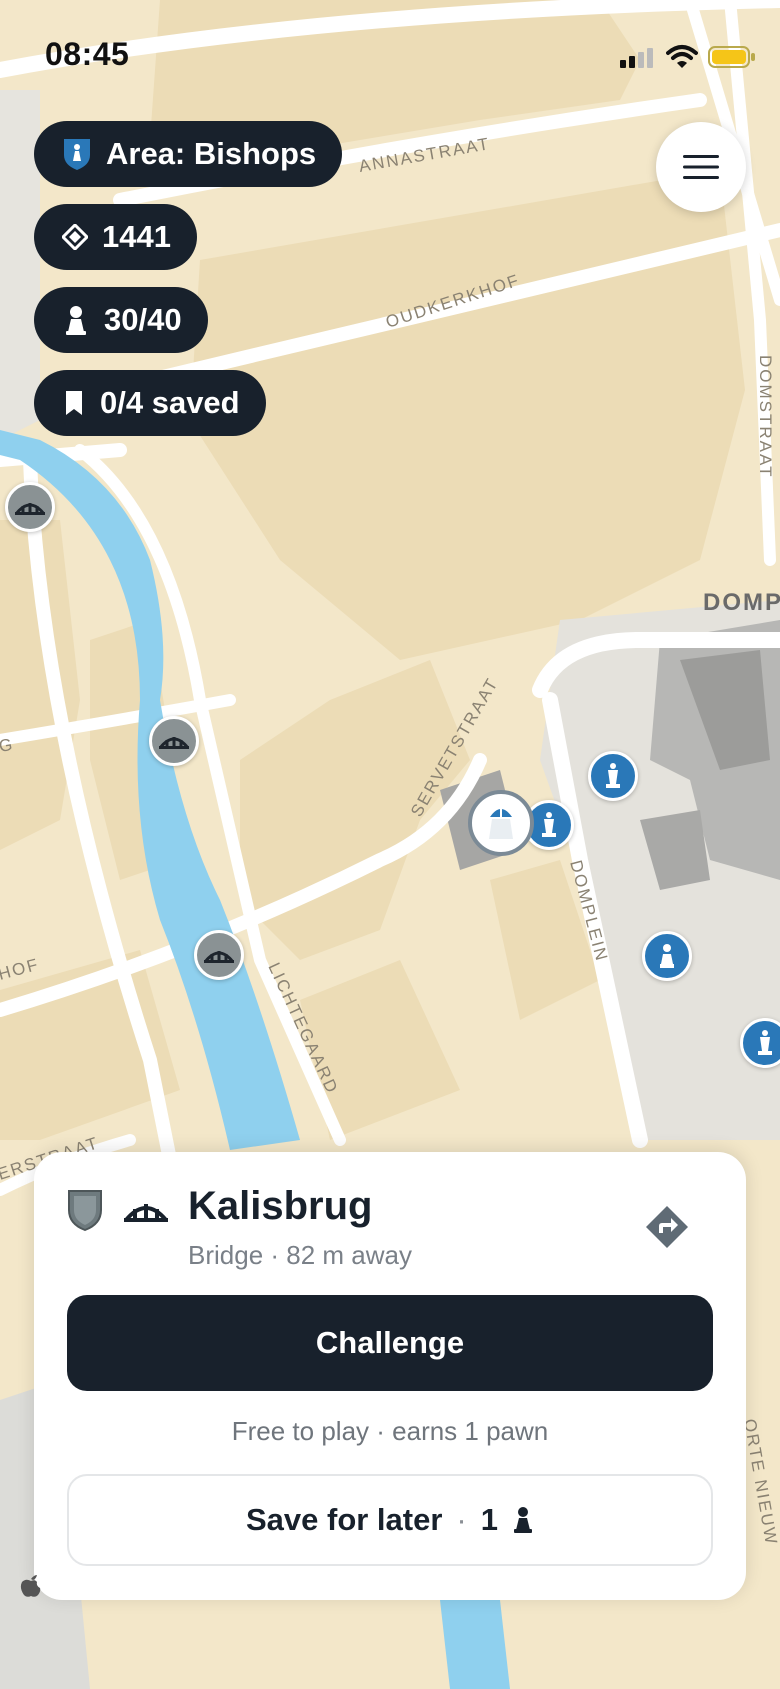 This screenshot has height=1689, width=780. I want to click on status-bar: 08:45, so click(390, 55).